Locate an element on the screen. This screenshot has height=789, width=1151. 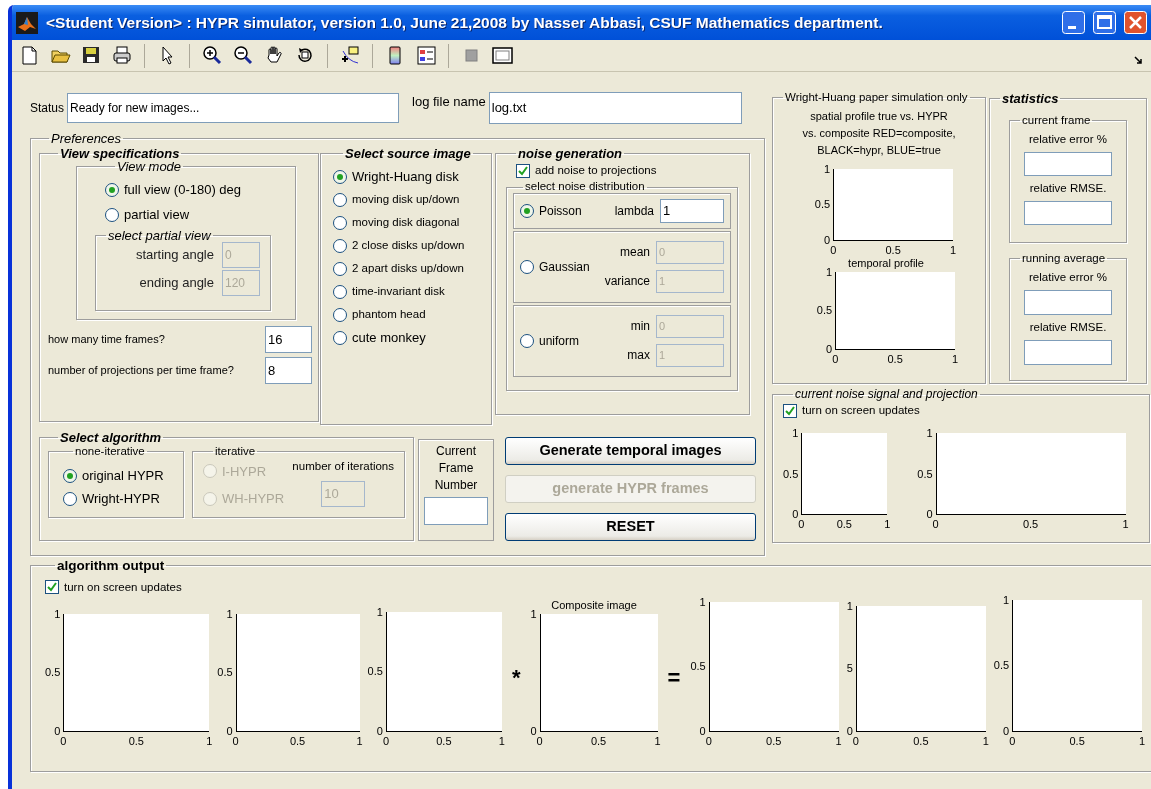
option-label: time-invariant disk is located at coordinates (398, 292).